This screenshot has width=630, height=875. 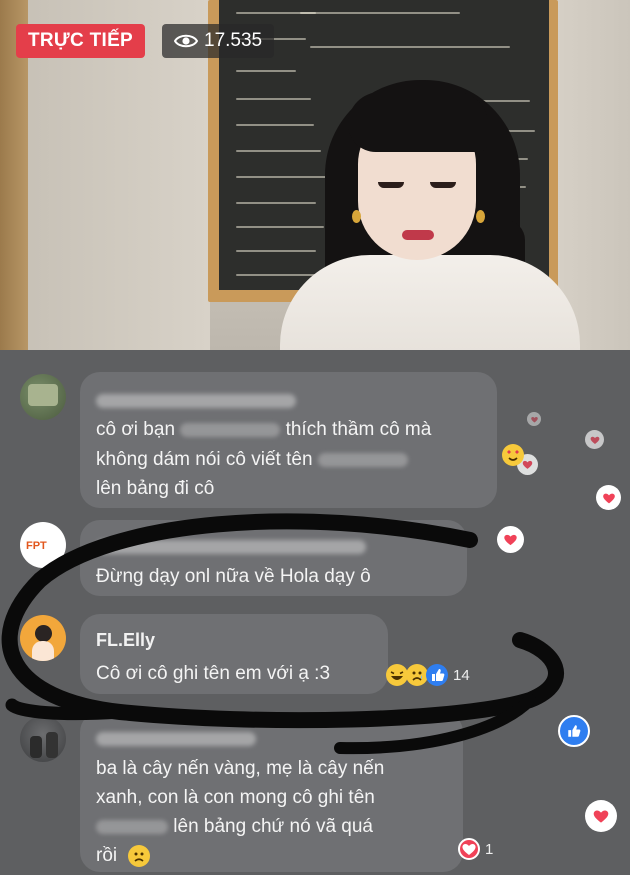 What do you see at coordinates (240, 768) in the screenshot?
I see `comment-text: ba là cây nến vàng, mẹ là cây nến` at bounding box center [240, 768].